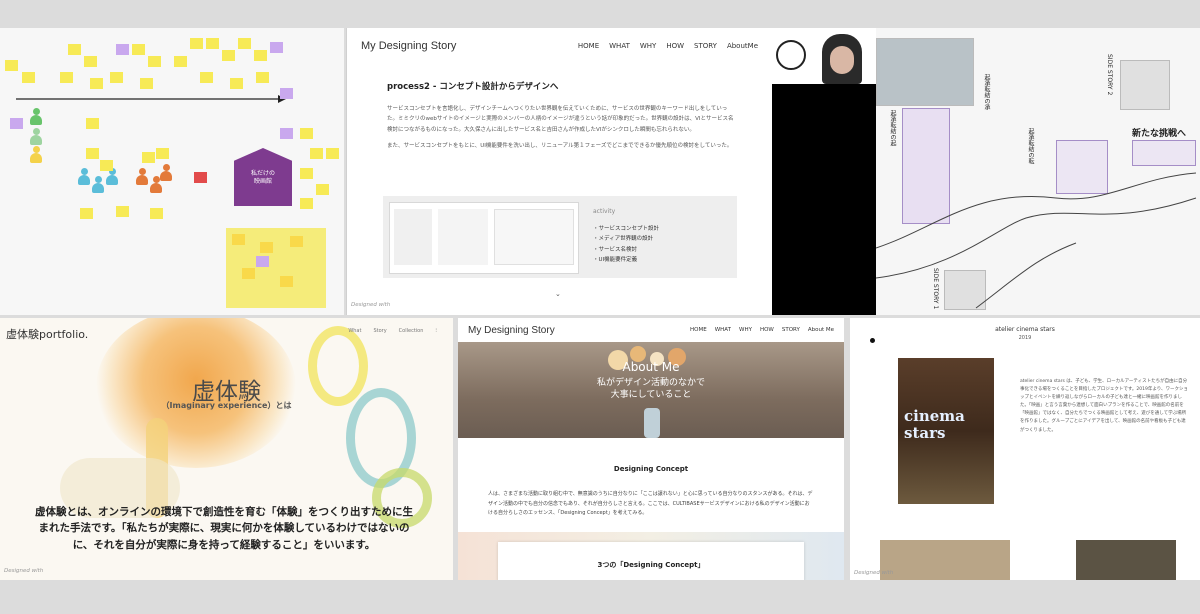 Image resolution: width=1200 pixels, height=614 pixels. What do you see at coordinates (558, 294) in the screenshot?
I see `scroll-down-chevron-icon: ⌄` at bounding box center [558, 294].